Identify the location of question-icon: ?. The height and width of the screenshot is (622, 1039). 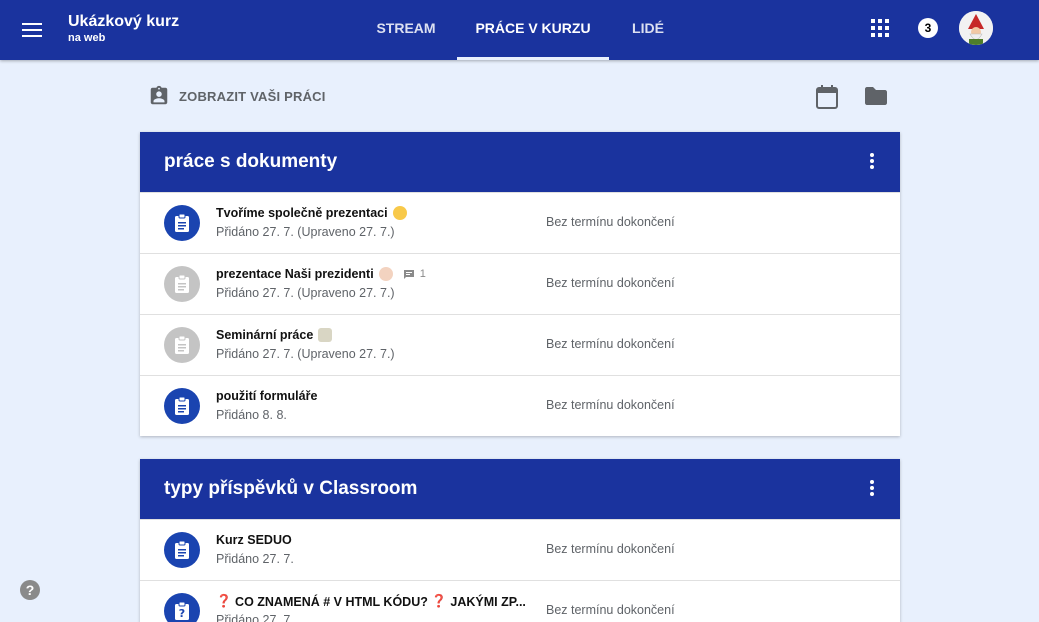
(182, 607).